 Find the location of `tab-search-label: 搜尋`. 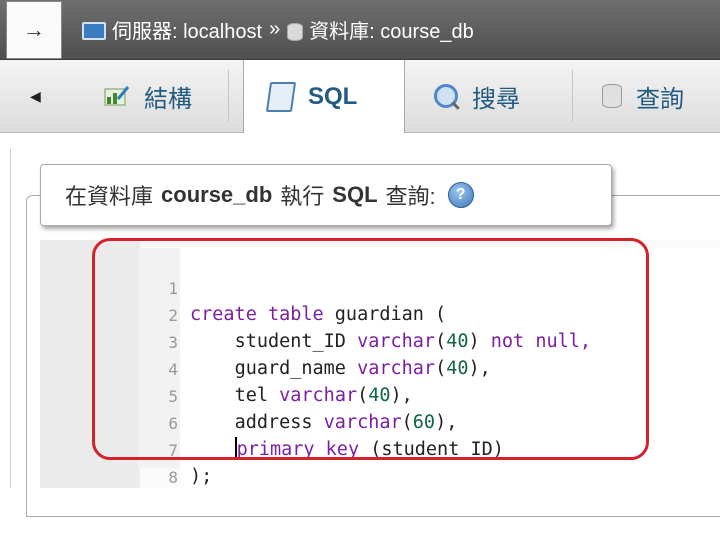

tab-search-label: 搜尋 is located at coordinates (496, 99).